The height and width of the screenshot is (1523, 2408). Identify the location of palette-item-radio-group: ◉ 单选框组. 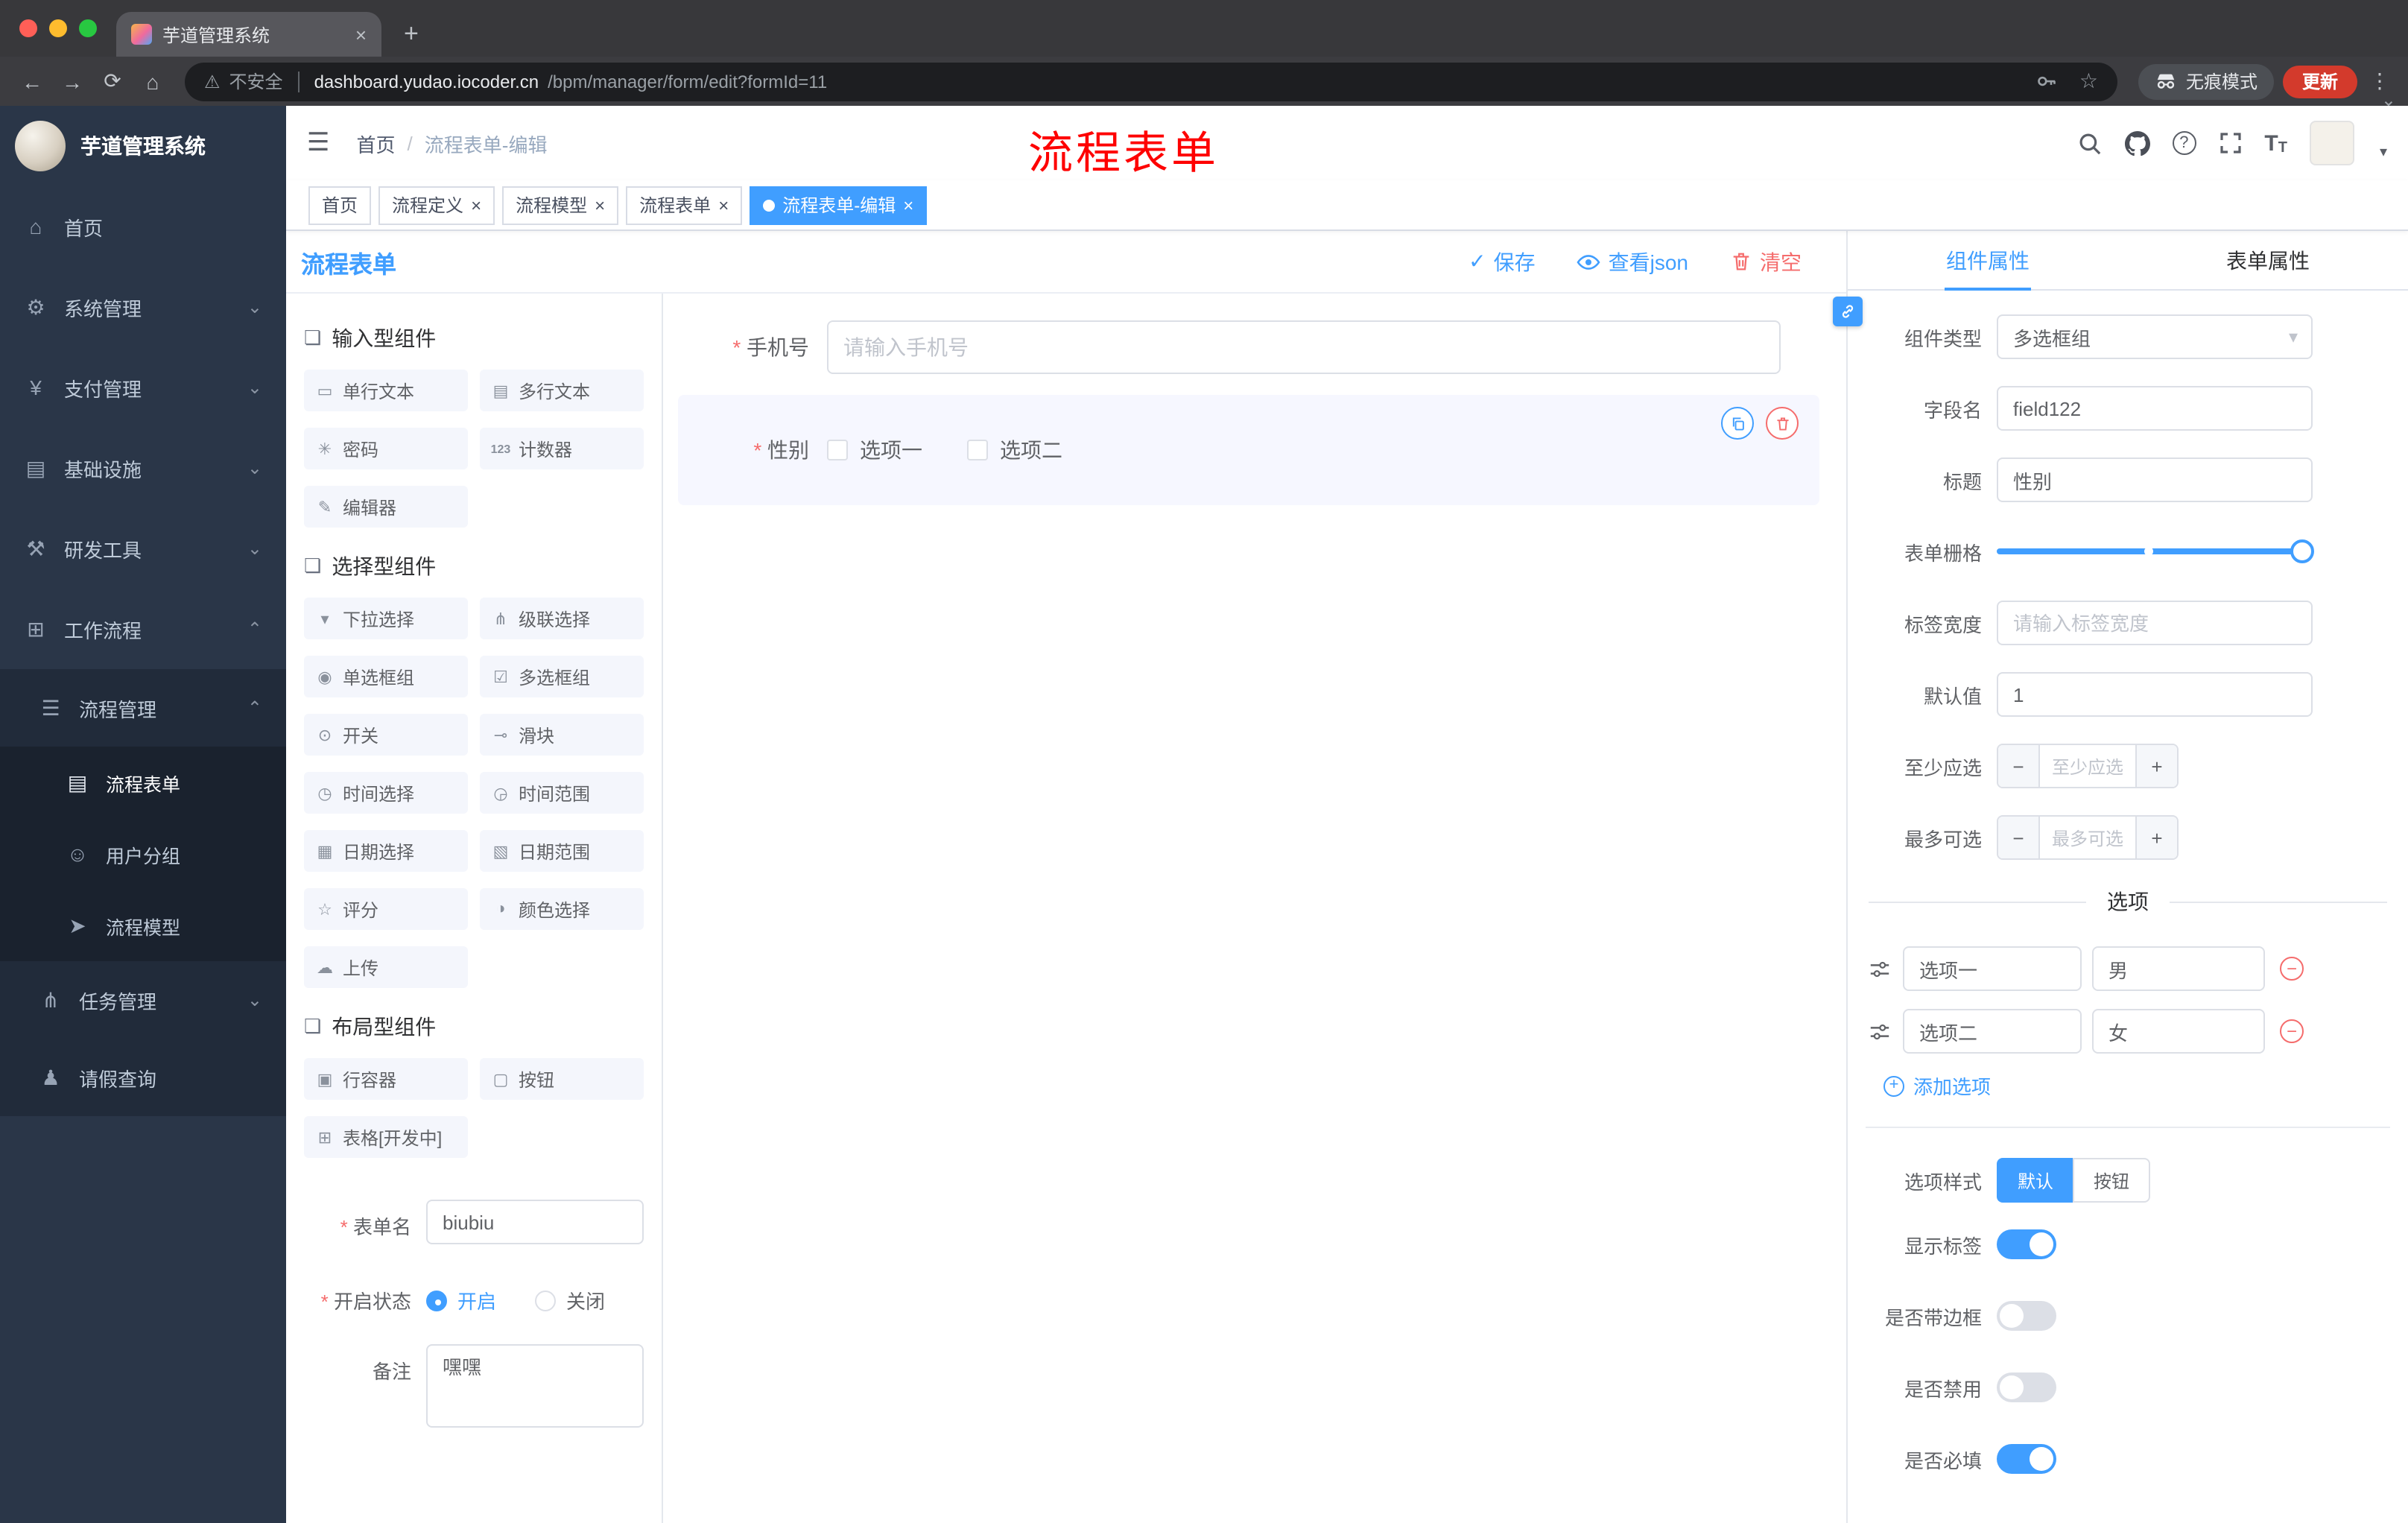
(386, 677).